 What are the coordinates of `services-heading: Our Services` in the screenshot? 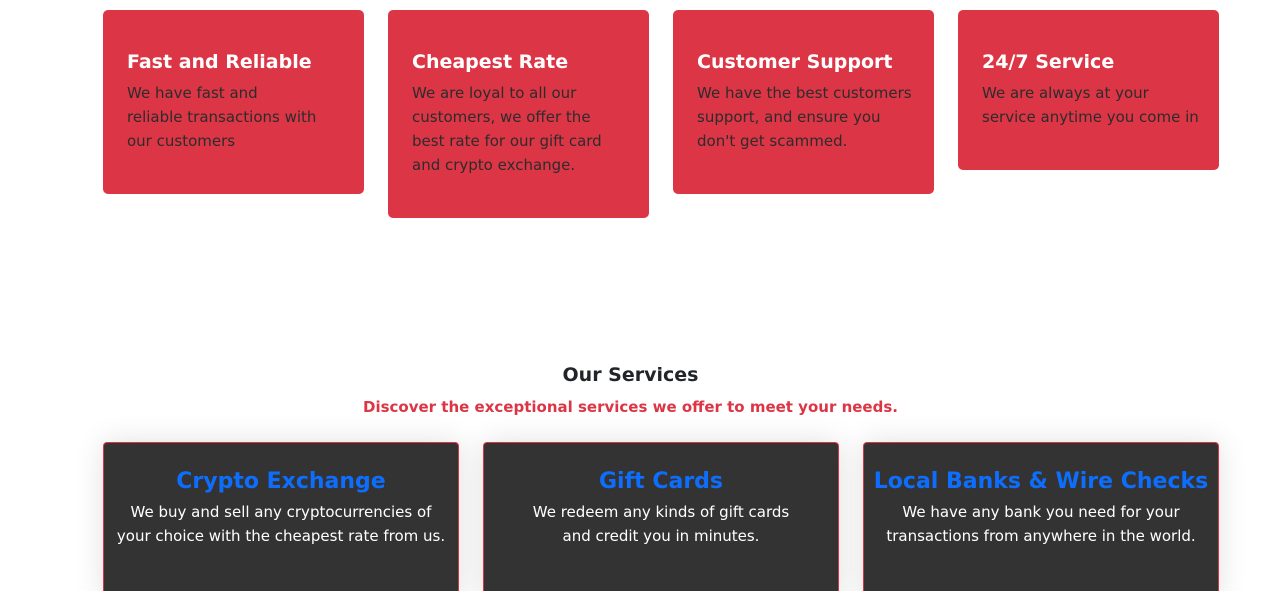 It's located at (630, 375).